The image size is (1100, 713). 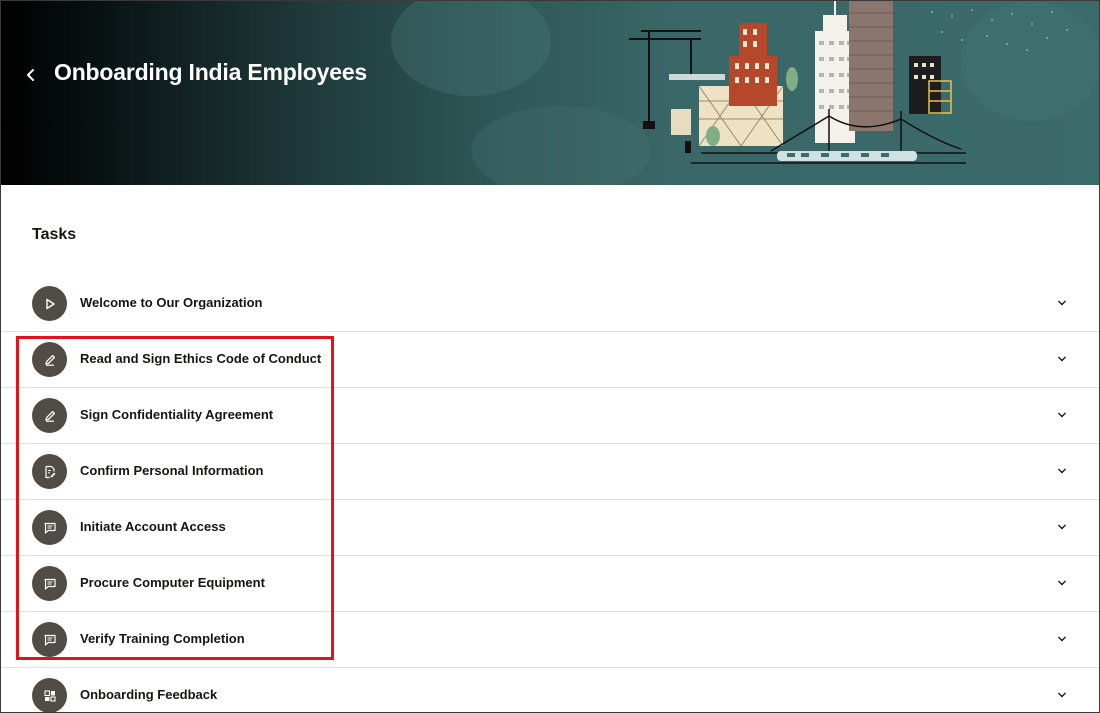 What do you see at coordinates (172, 582) in the screenshot?
I see `task-label: Procure Computer Equipment` at bounding box center [172, 582].